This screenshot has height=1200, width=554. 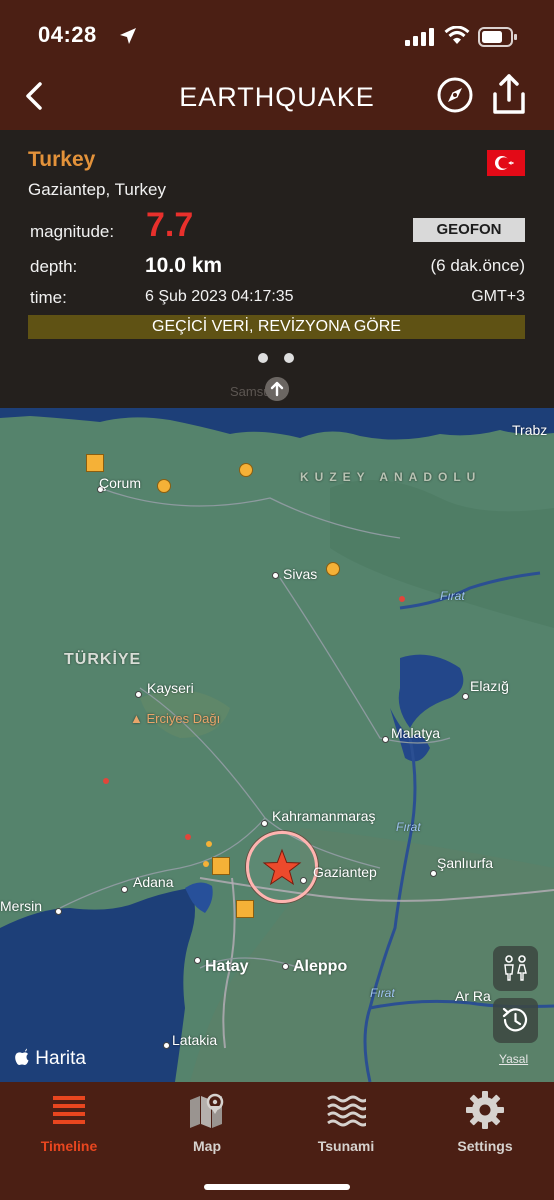 What do you see at coordinates (324, 816) in the screenshot?
I see `map-label-kahramanmaras: Kahramanmaraş` at bounding box center [324, 816].